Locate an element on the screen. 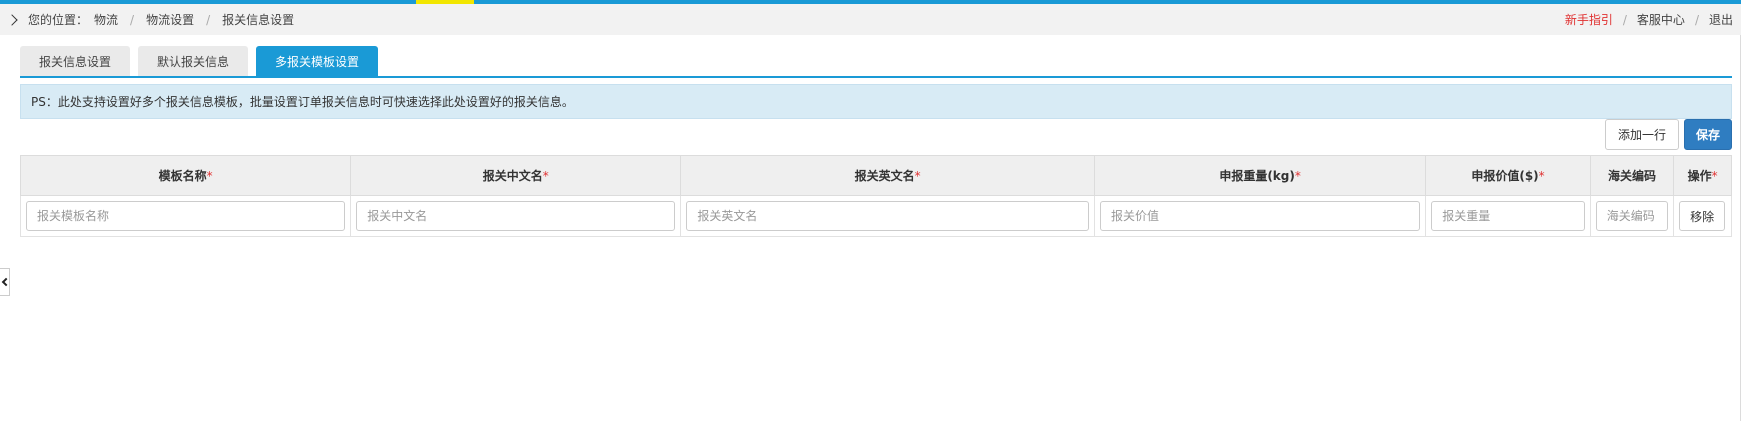 The width and height of the screenshot is (1741, 421). remove-row-button: 移除 is located at coordinates (1702, 216).